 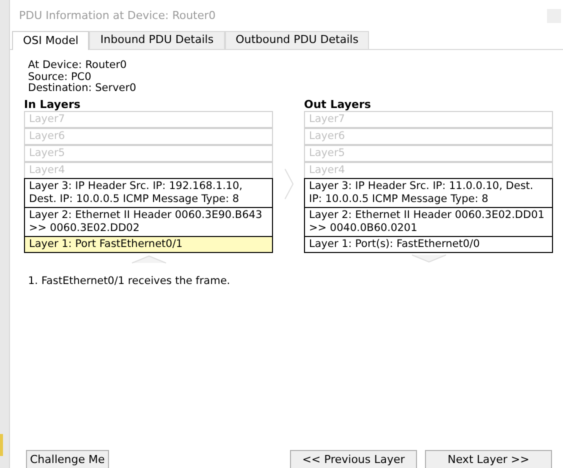 What do you see at coordinates (353, 459) in the screenshot?
I see `previous-layer-button: << Previous Layer` at bounding box center [353, 459].